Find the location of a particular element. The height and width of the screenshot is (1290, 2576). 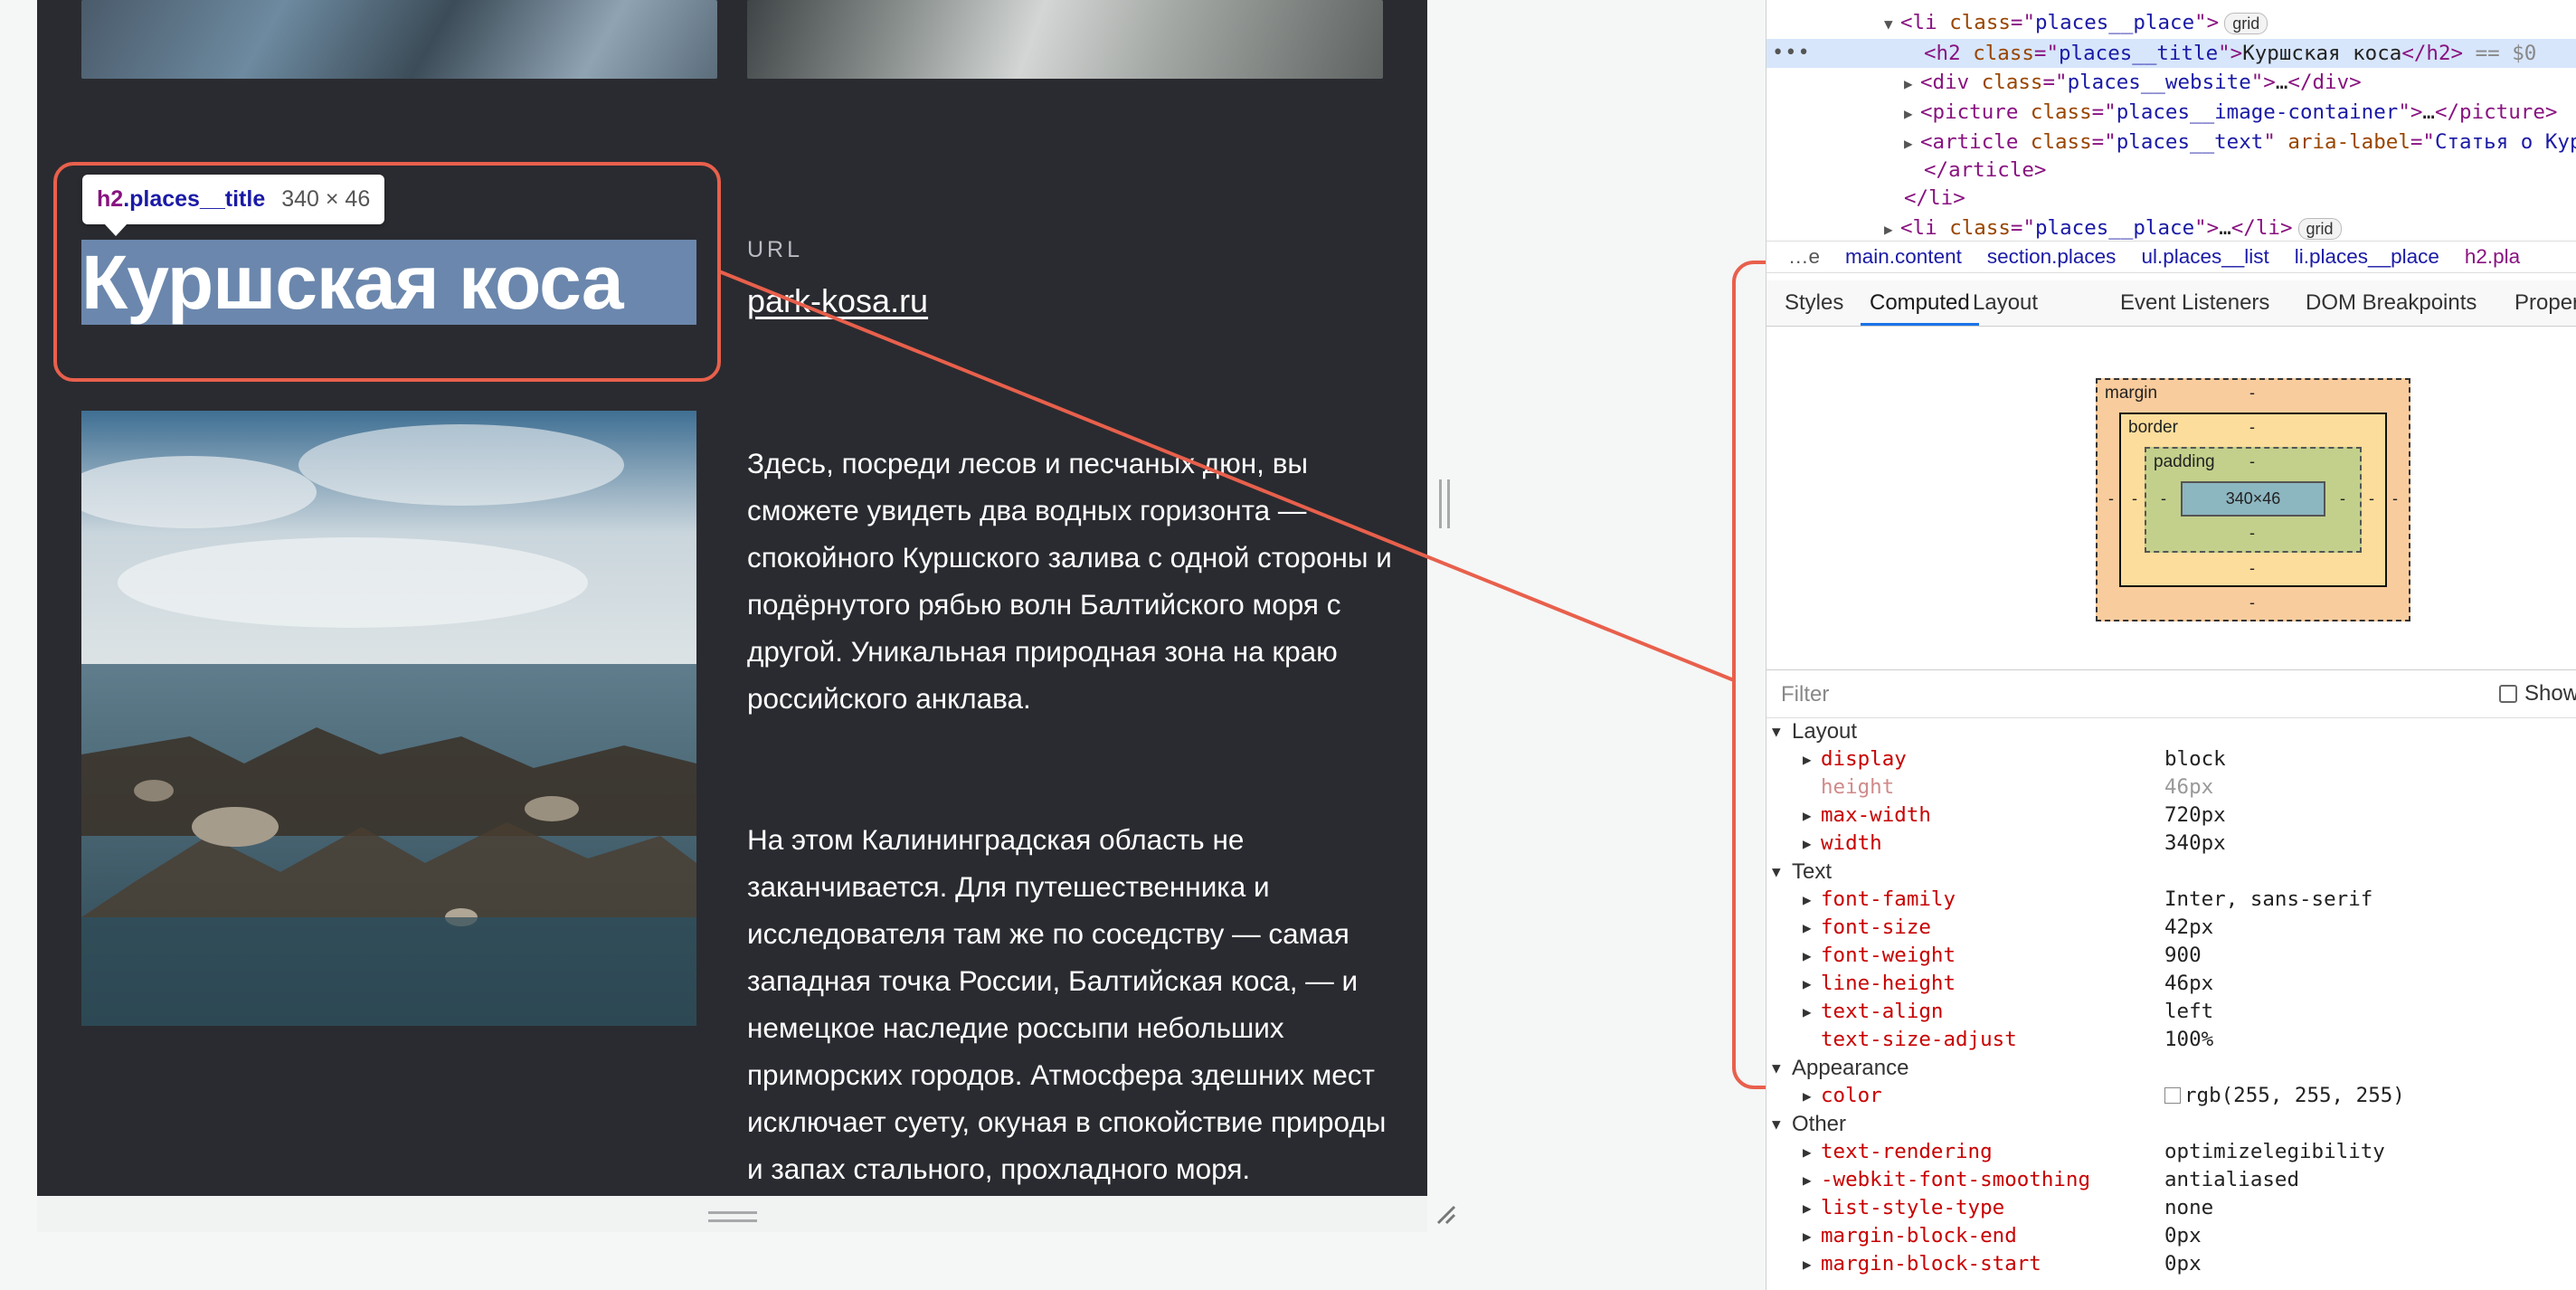

prop-row: ▶ list-style-type none is located at coordinates (2171, 1208).